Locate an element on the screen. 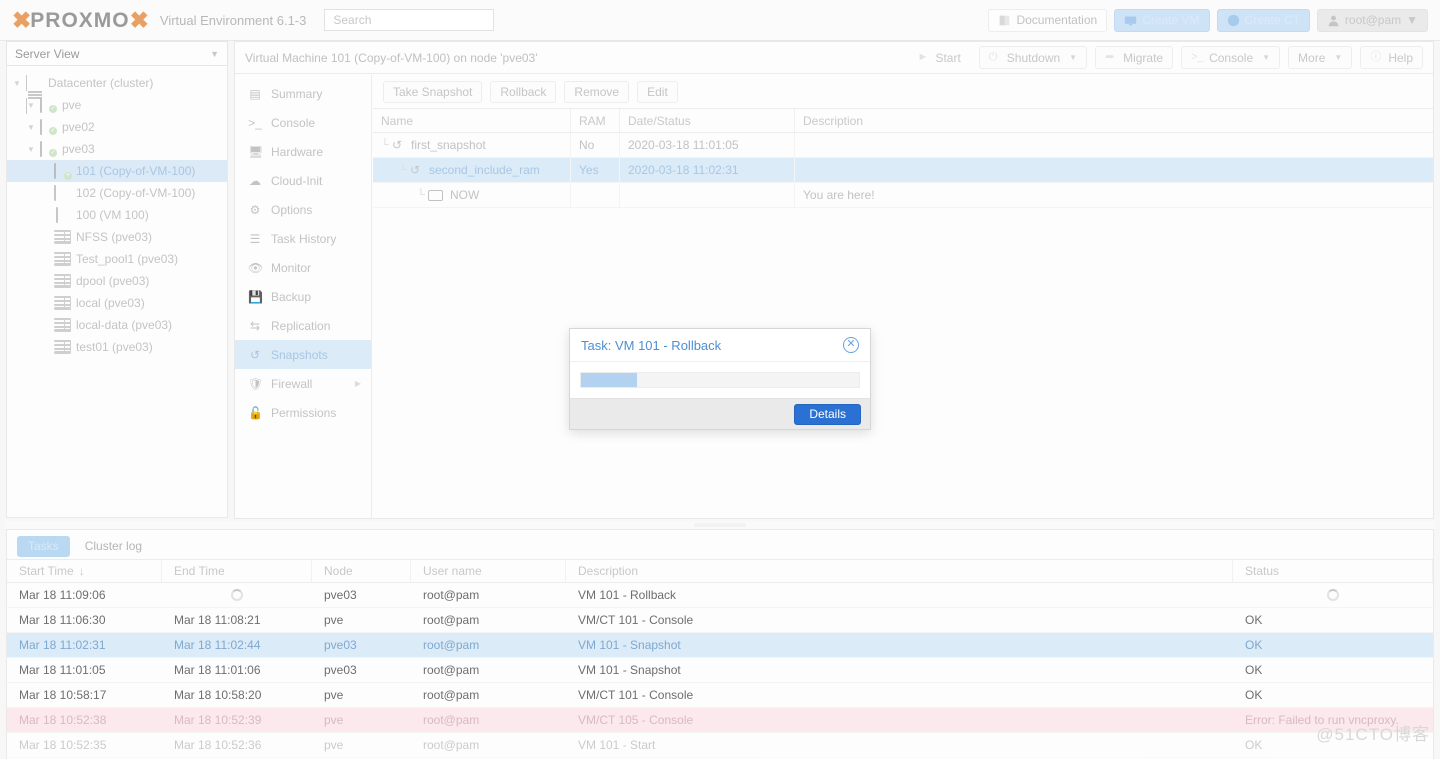 This screenshot has height=759, width=1440. proxmox-logo: ✖ PROXMO ✖ is located at coordinates (80, 20).